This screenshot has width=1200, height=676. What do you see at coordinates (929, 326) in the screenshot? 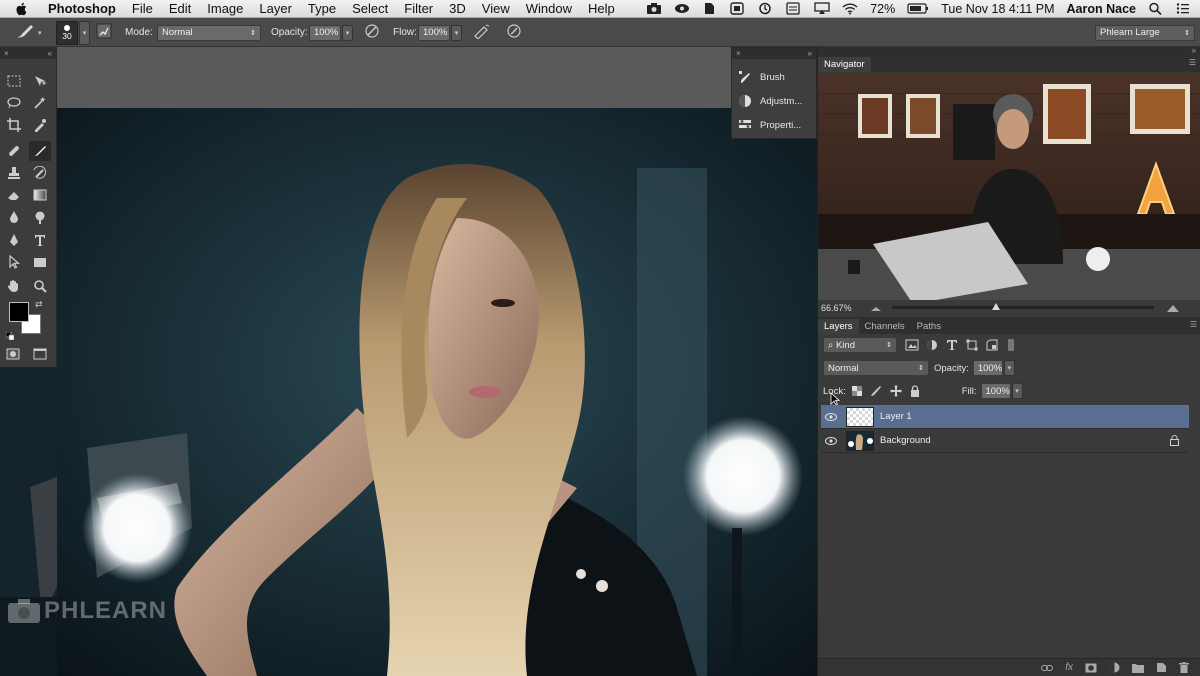
I see `tab-paths: Paths` at bounding box center [929, 326].